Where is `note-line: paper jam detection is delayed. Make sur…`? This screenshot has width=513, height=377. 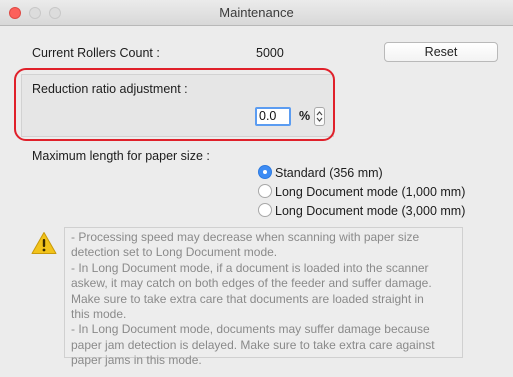
note-line: paper jam detection is delayed. Make sur… is located at coordinates (253, 344).